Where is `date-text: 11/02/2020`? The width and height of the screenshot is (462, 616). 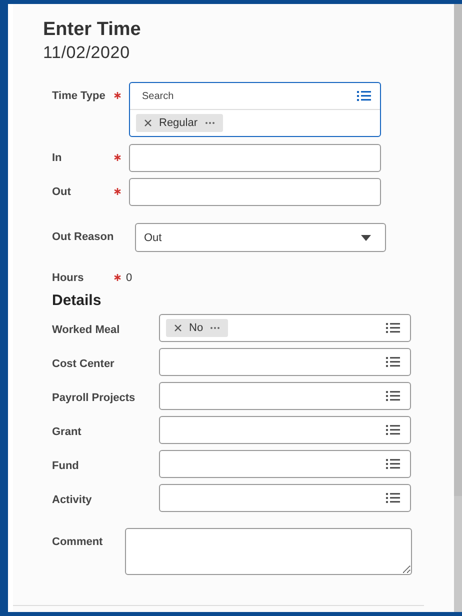
date-text: 11/02/2020 is located at coordinates (87, 53).